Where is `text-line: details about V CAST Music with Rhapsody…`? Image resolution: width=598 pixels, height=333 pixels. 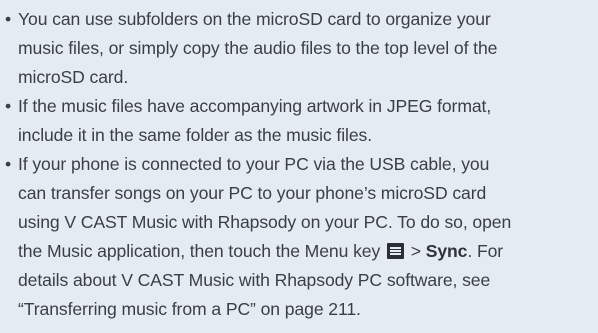
text-line: details about V CAST Music with Rhapsody… is located at coordinates (254, 280).